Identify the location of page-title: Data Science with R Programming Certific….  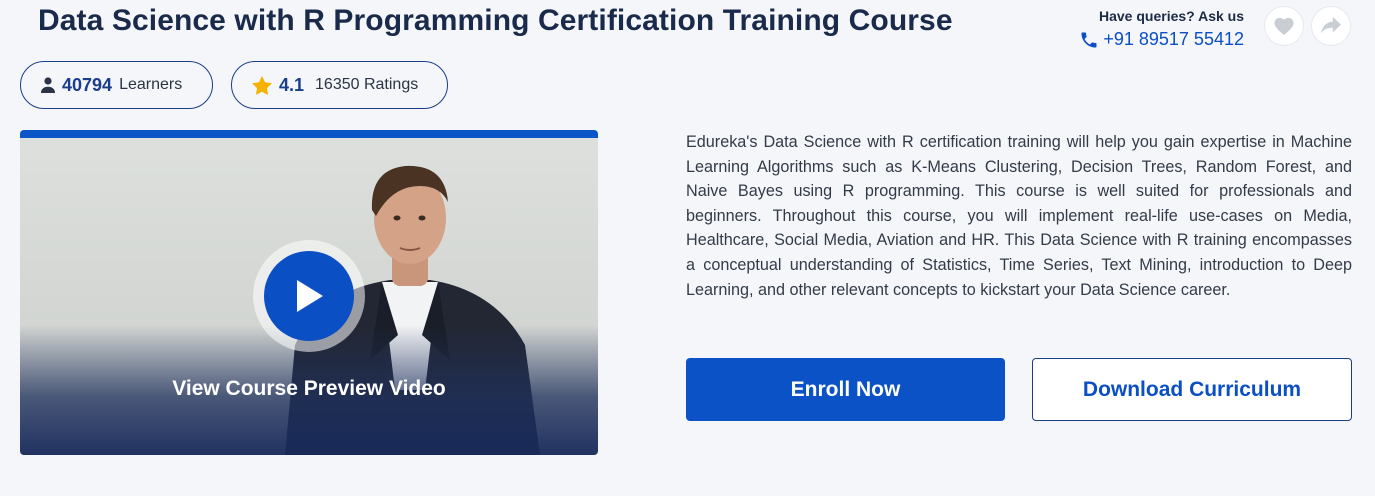
(495, 20).